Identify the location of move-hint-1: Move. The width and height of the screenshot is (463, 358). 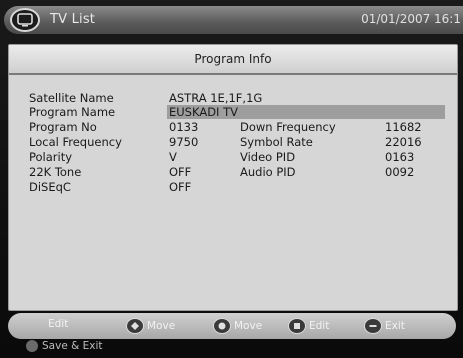
(150, 326).